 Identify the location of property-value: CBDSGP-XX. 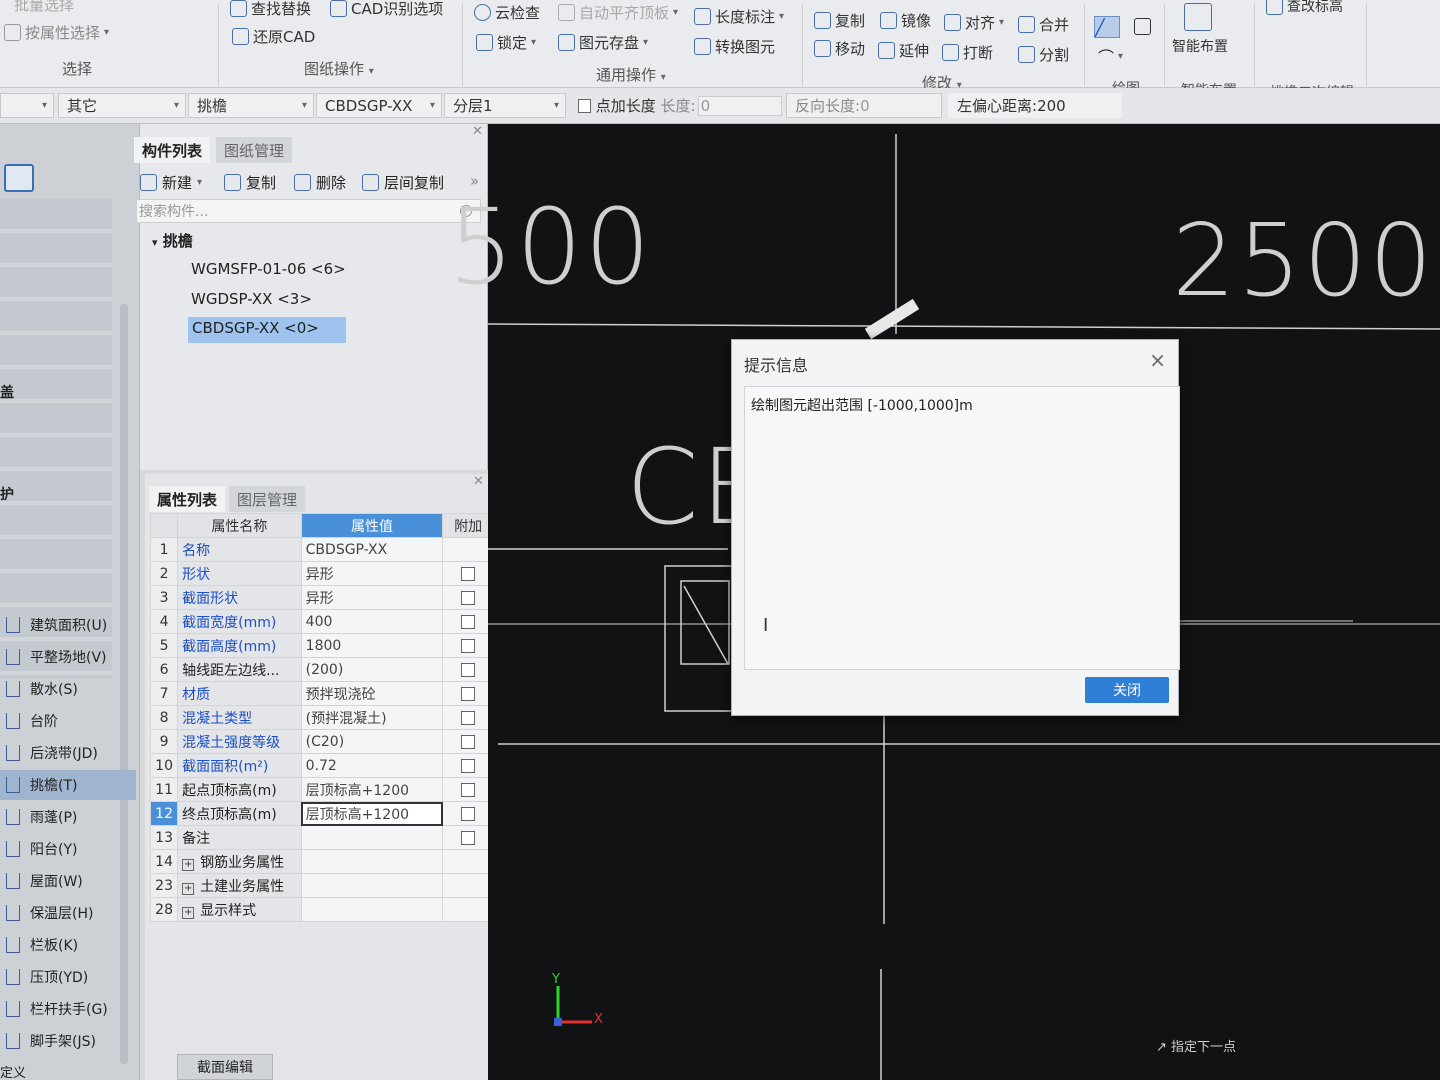
(372, 549).